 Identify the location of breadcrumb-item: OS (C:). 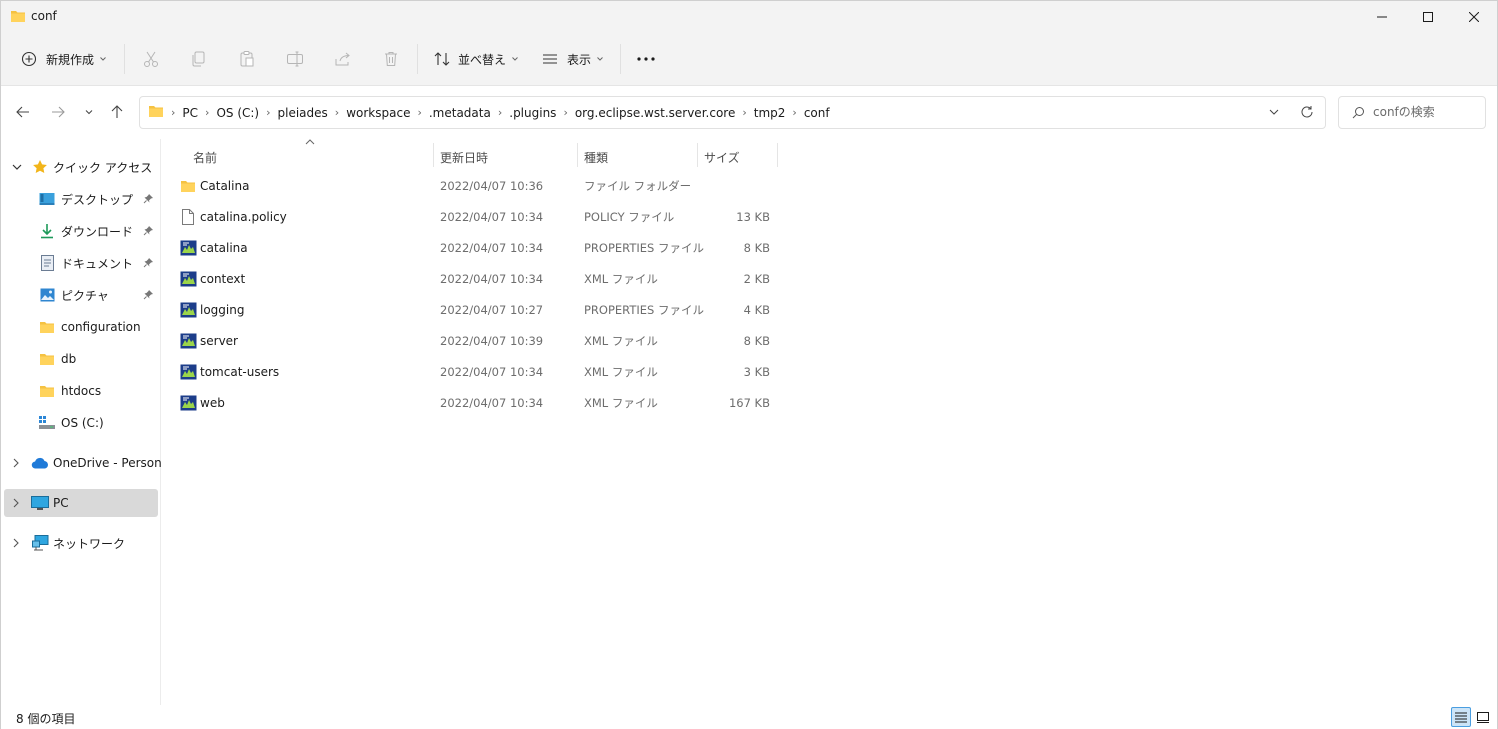
(237, 113).